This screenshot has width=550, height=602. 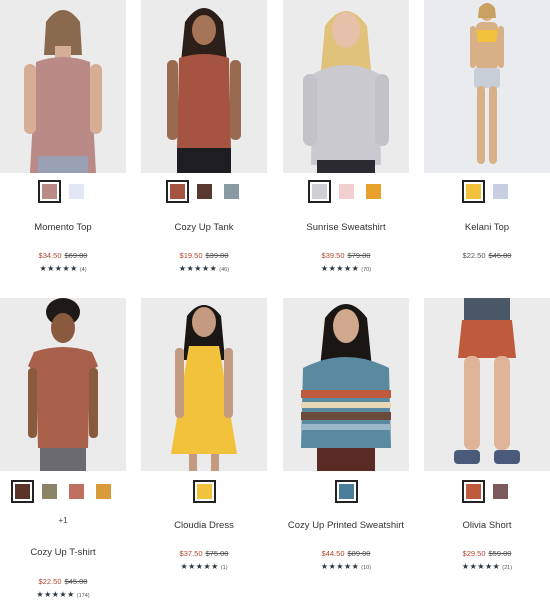 What do you see at coordinates (63, 227) in the screenshot?
I see `product-name: Momento Top` at bounding box center [63, 227].